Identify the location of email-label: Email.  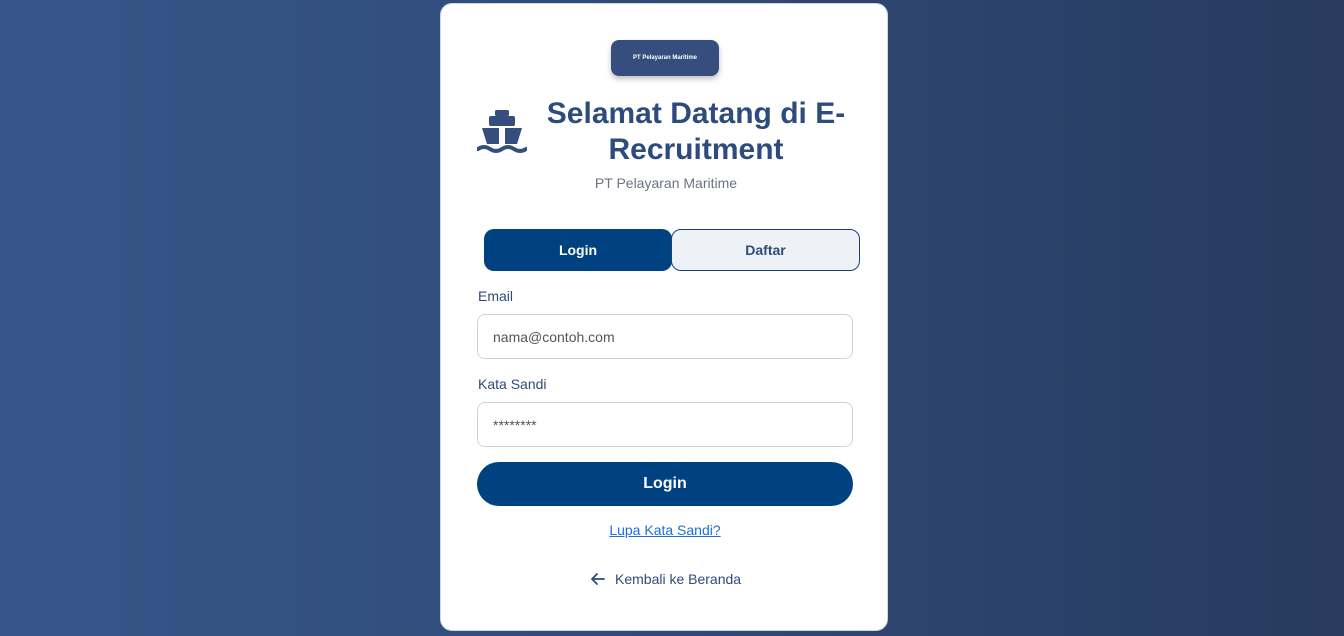
(496, 296).